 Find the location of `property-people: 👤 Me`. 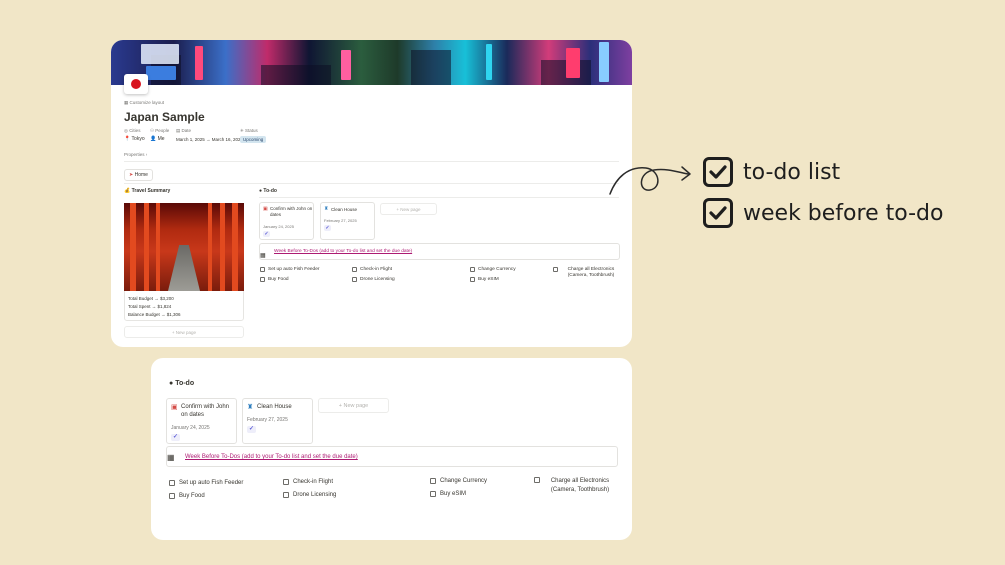

property-people: 👤 Me is located at coordinates (157, 139).